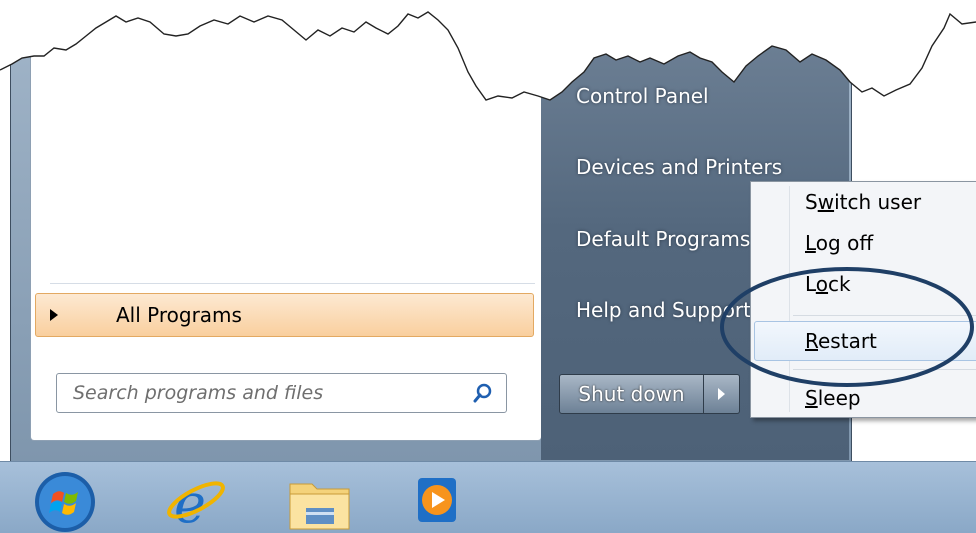 The height and width of the screenshot is (533, 976). I want to click on menu-item-restart: Restart, so click(841, 341).